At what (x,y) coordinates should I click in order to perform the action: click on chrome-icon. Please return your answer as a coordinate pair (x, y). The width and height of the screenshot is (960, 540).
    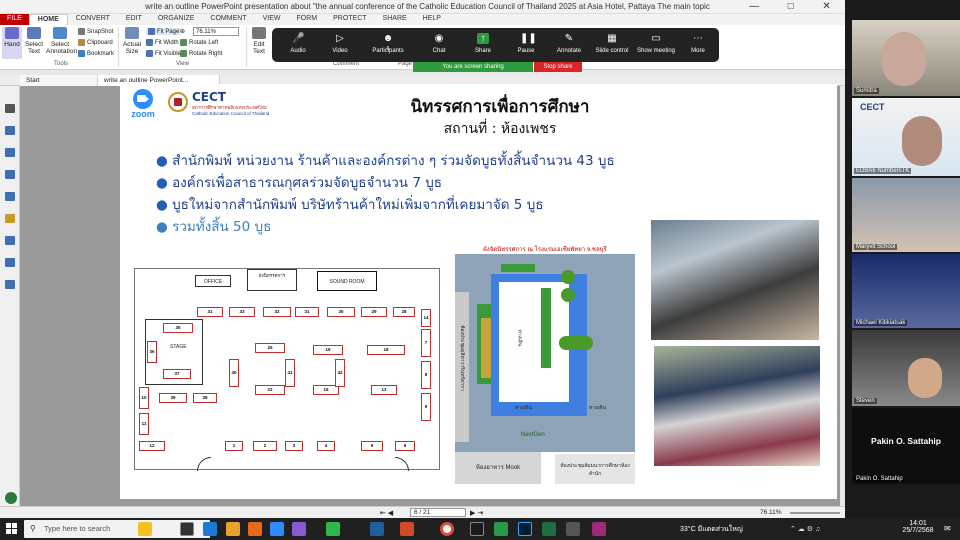
    Looking at the image, I should click on (447, 529).